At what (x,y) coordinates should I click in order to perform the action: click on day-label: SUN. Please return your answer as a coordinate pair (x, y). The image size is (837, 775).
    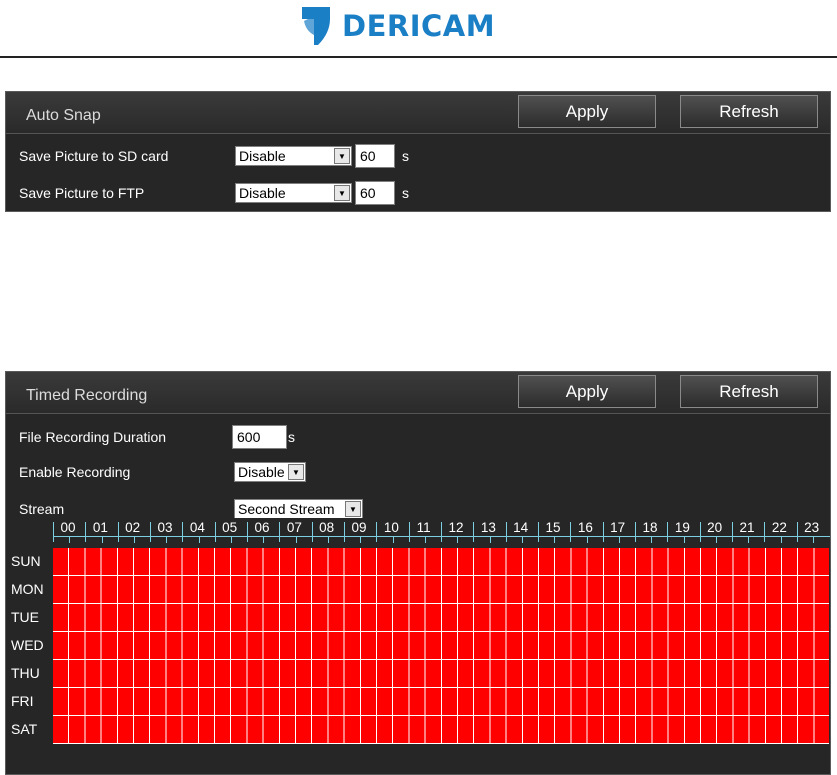
    Looking at the image, I should click on (26, 561).